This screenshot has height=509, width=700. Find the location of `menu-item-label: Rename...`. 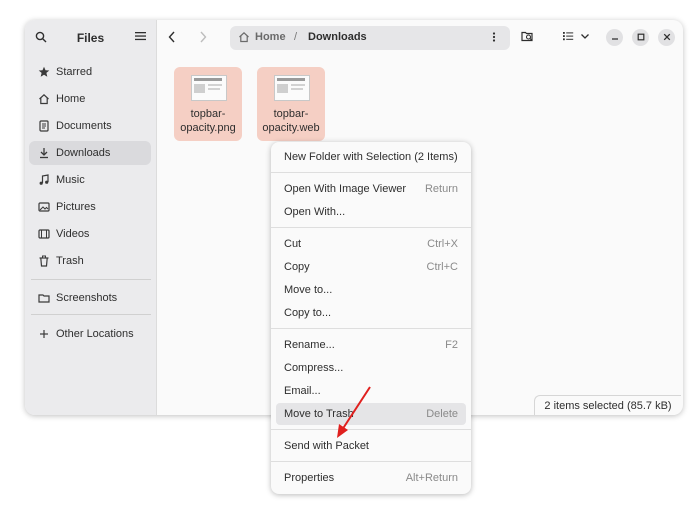

menu-item-label: Rename... is located at coordinates (309, 345).